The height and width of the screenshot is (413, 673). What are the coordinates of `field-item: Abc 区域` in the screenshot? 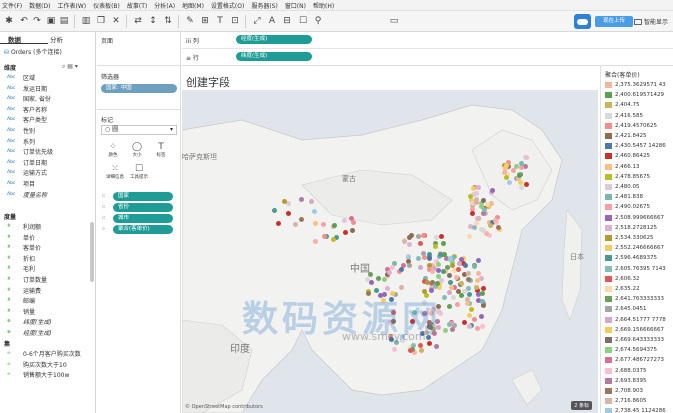 It's located at (21, 77).